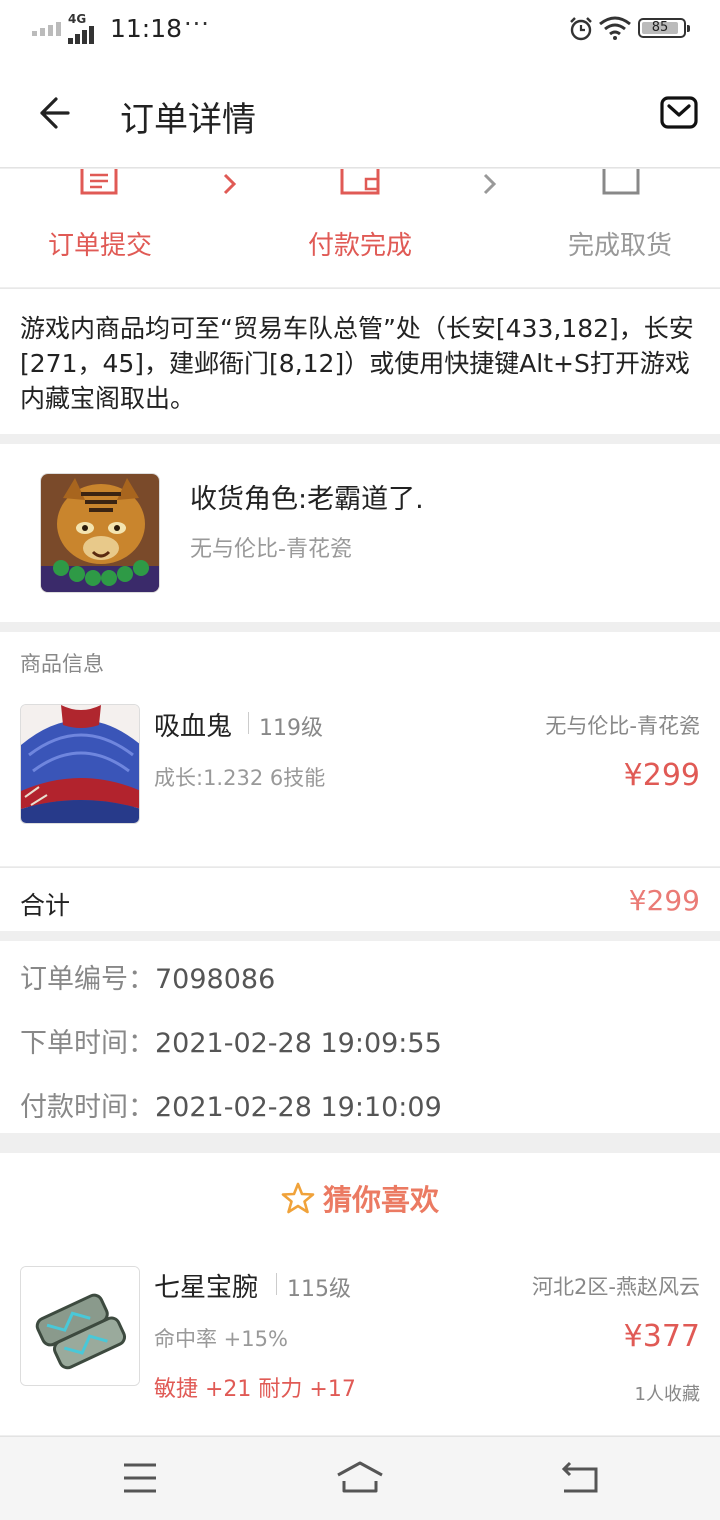 The width and height of the screenshot is (720, 1520). I want to click on item-server: 无与伦比-青花瓷, so click(622, 726).